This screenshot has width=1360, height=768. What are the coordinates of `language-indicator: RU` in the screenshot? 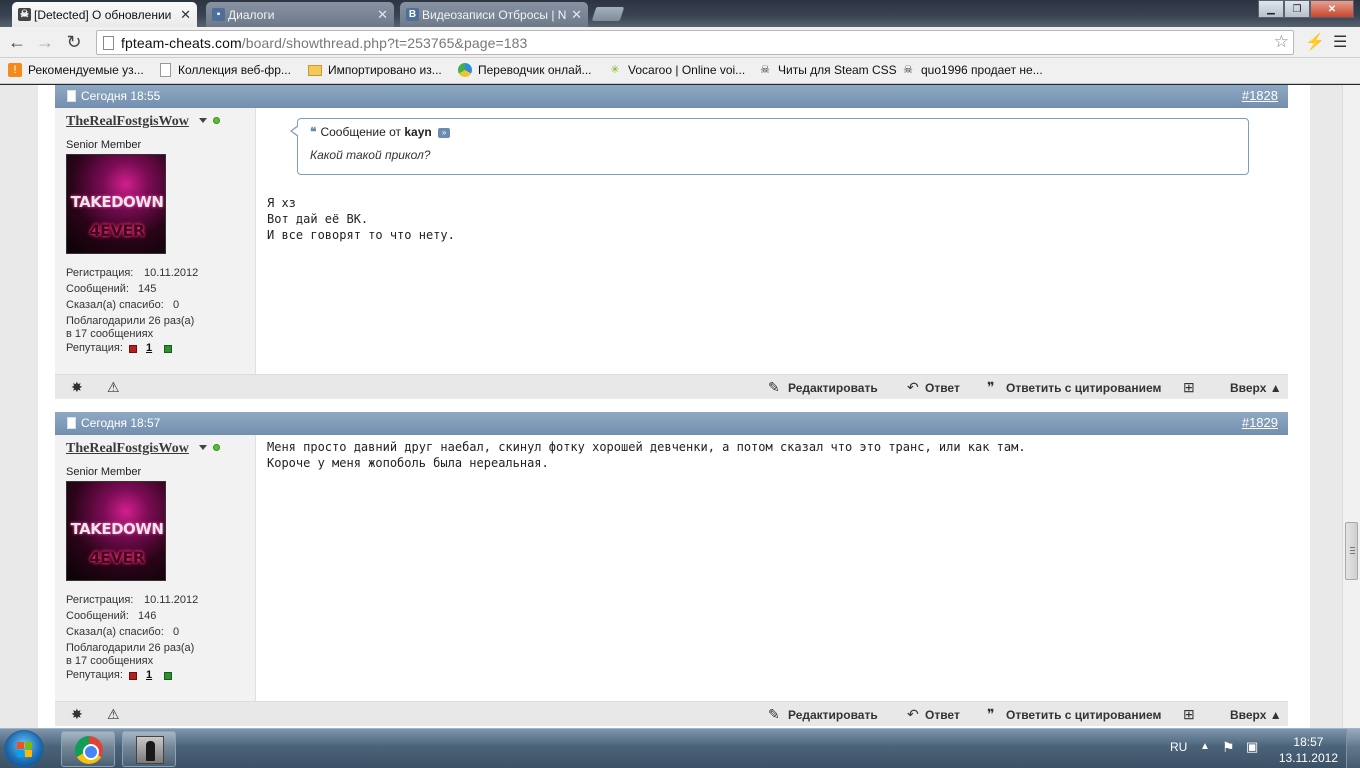 It's located at (1178, 747).